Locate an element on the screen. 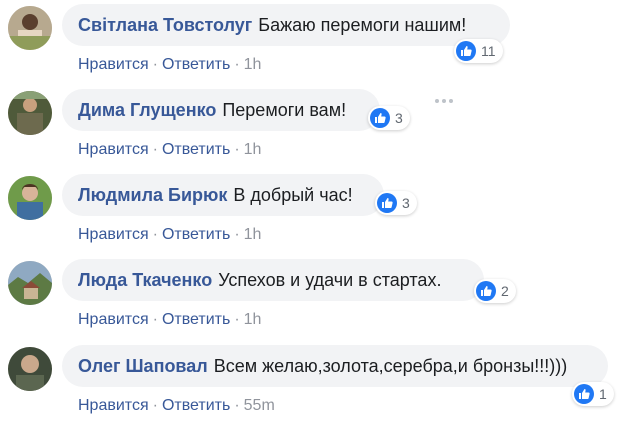 This screenshot has width=638, height=429. comment-bubble: Люда Ткаченко Успехов и удачи в стартах. is located at coordinates (273, 280).